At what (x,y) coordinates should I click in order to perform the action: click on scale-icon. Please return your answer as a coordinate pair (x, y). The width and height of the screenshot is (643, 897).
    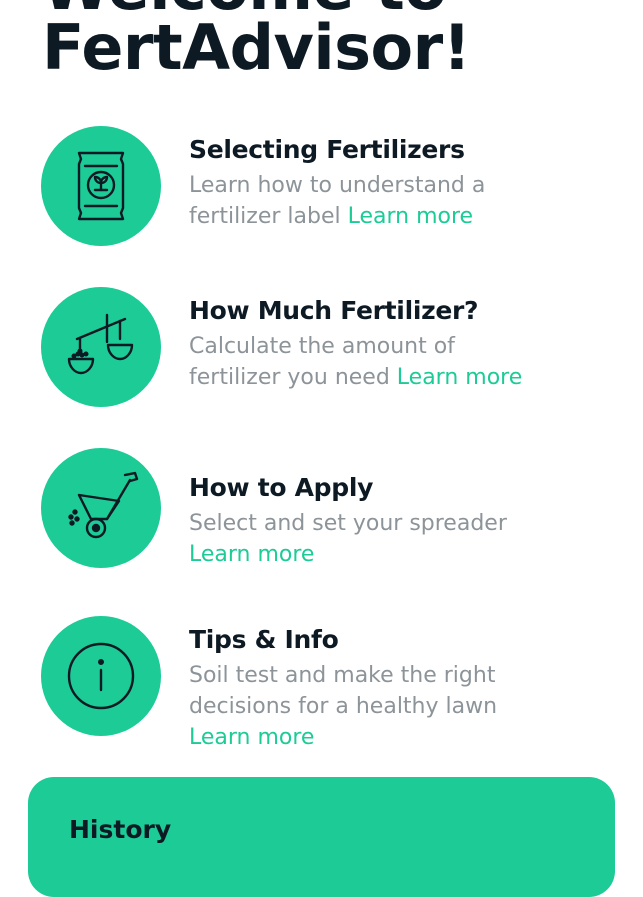
    Looking at the image, I should click on (101, 347).